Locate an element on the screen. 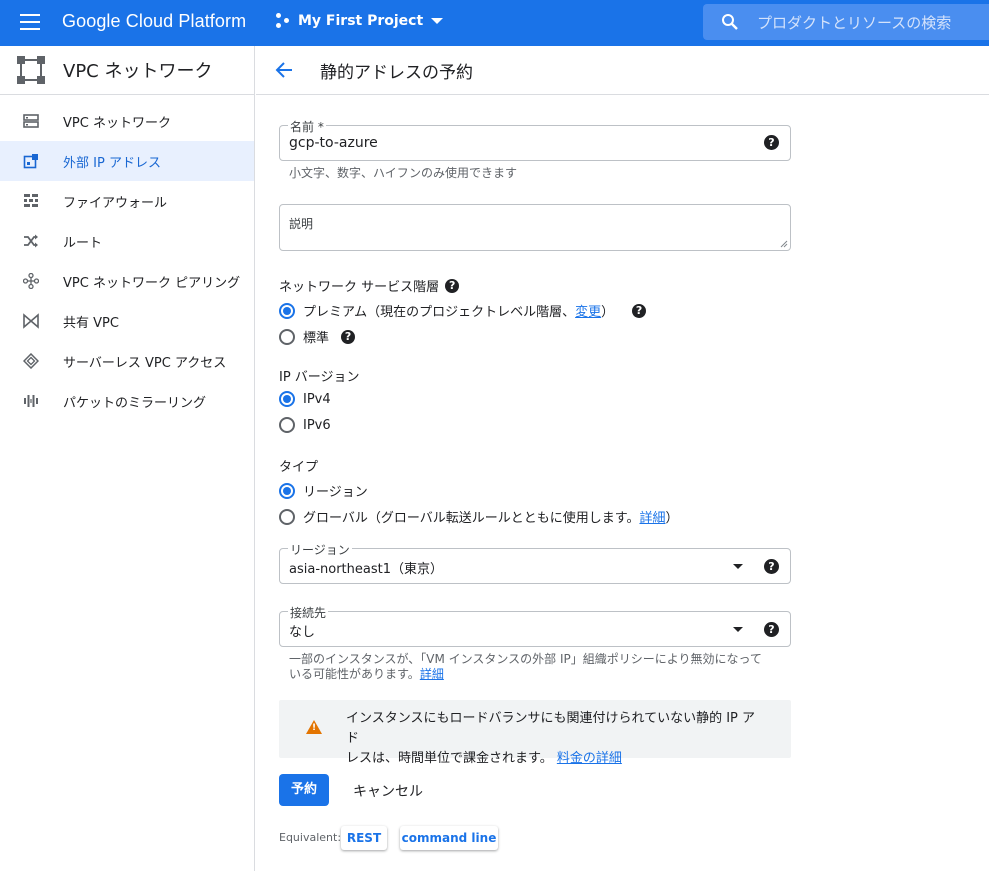 This screenshot has width=989, height=871. name-field: 名前 * gcp-to-azure ? is located at coordinates (535, 139).